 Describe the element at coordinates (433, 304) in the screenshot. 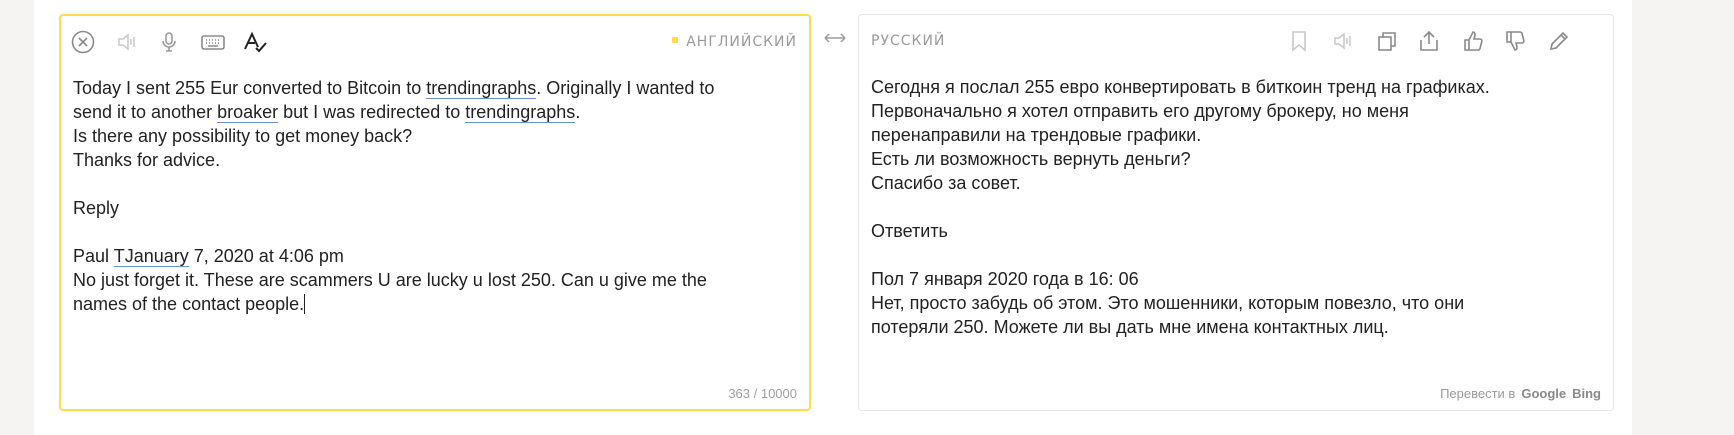

I see `source-text-line: names of the contact people.` at that location.